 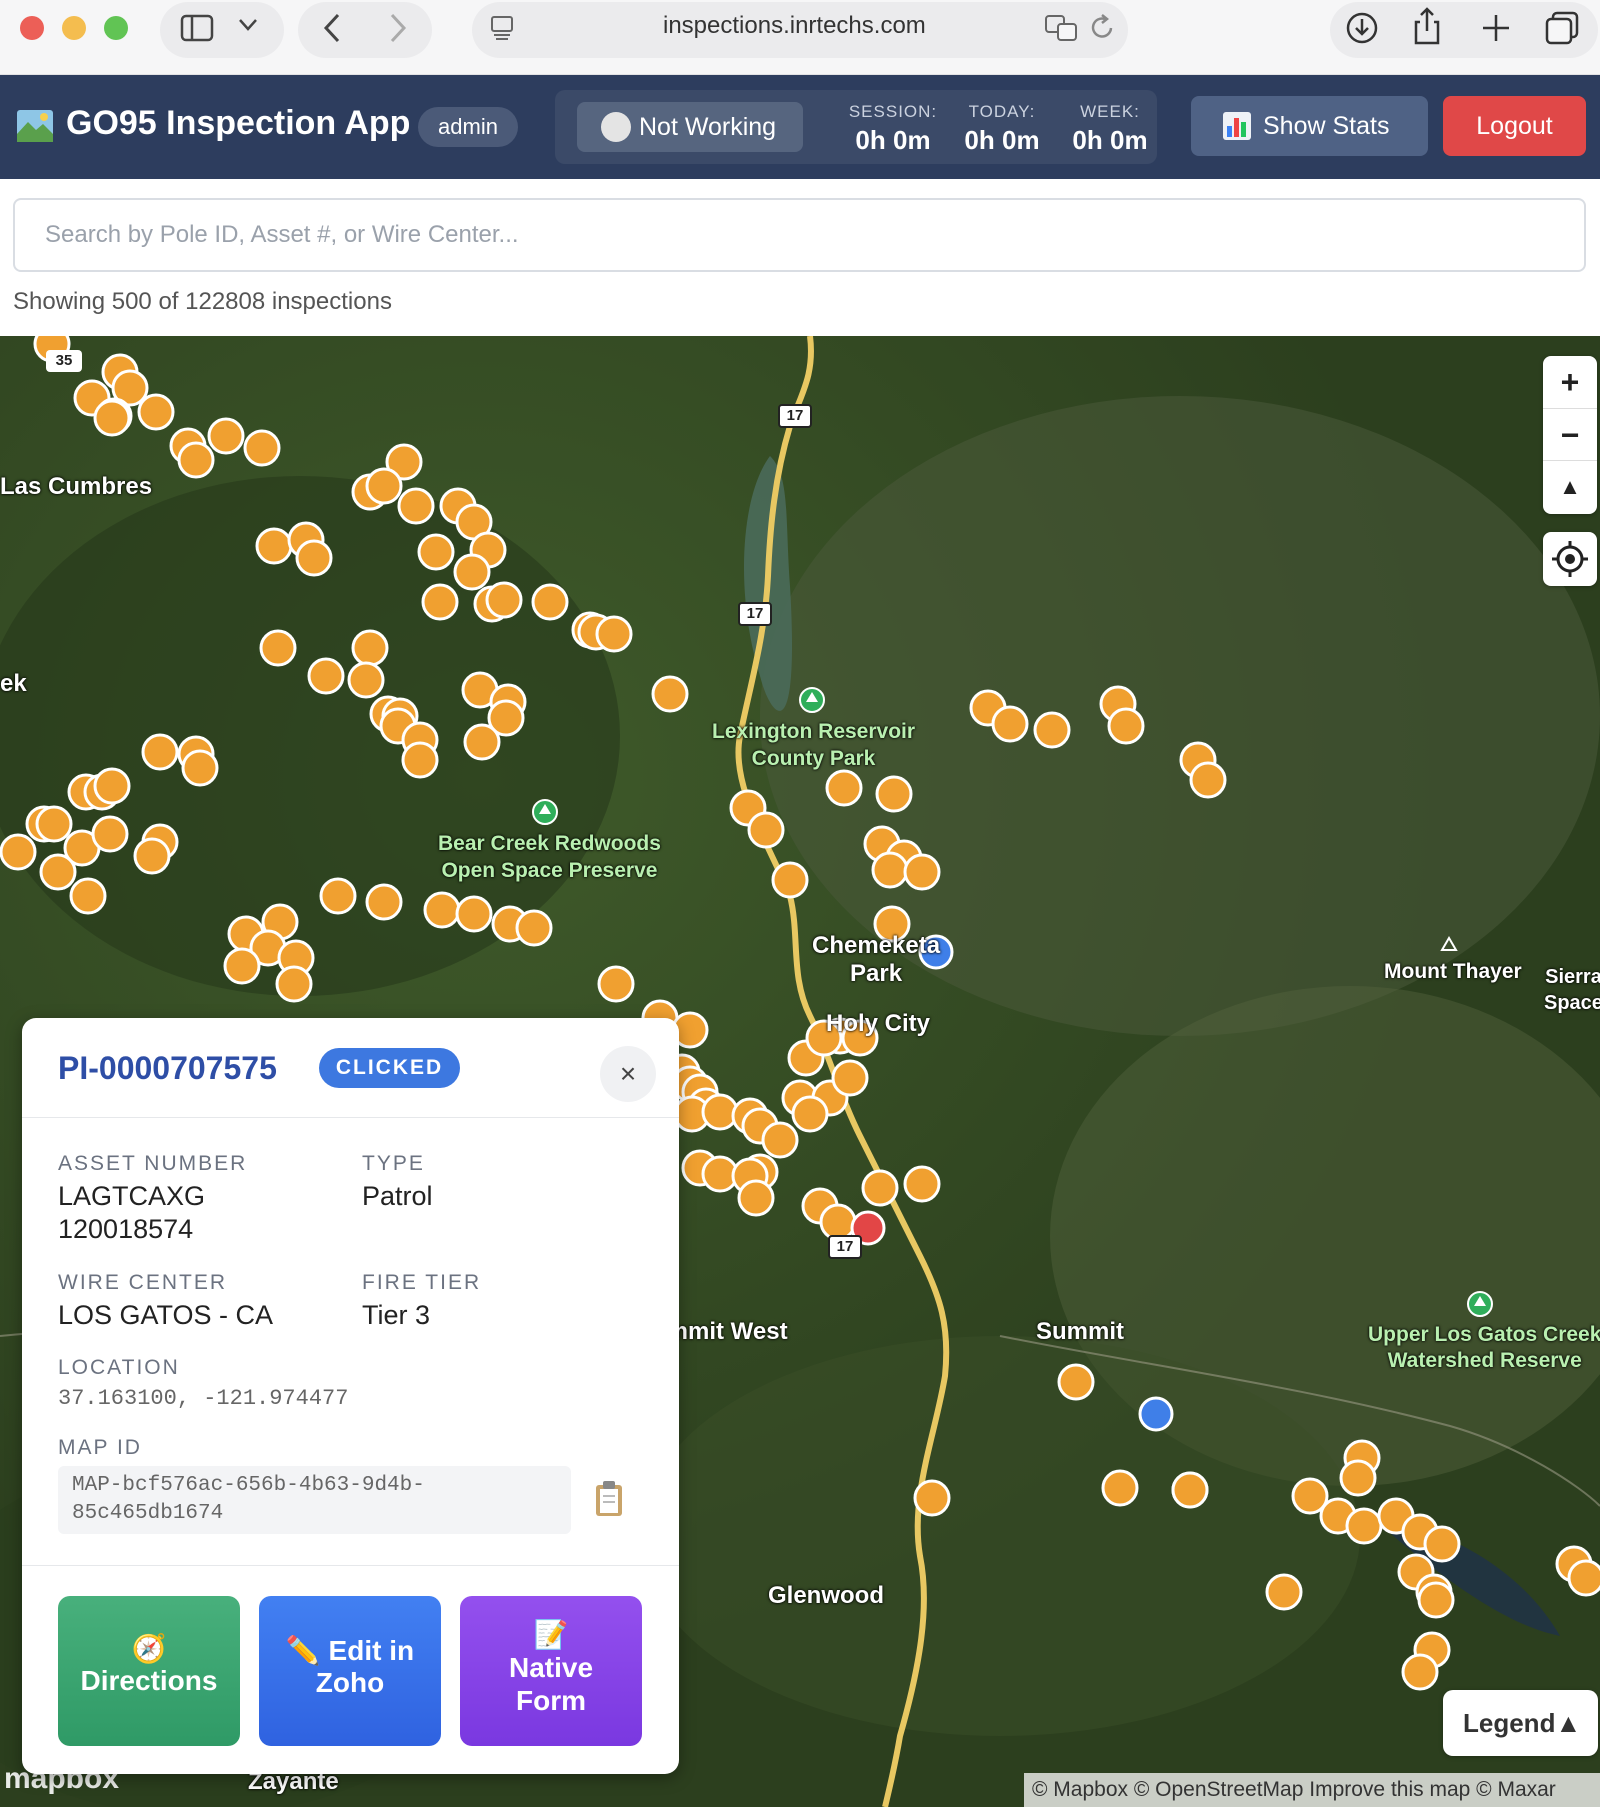 I want to click on maximize-window-button, so click(x=116, y=28).